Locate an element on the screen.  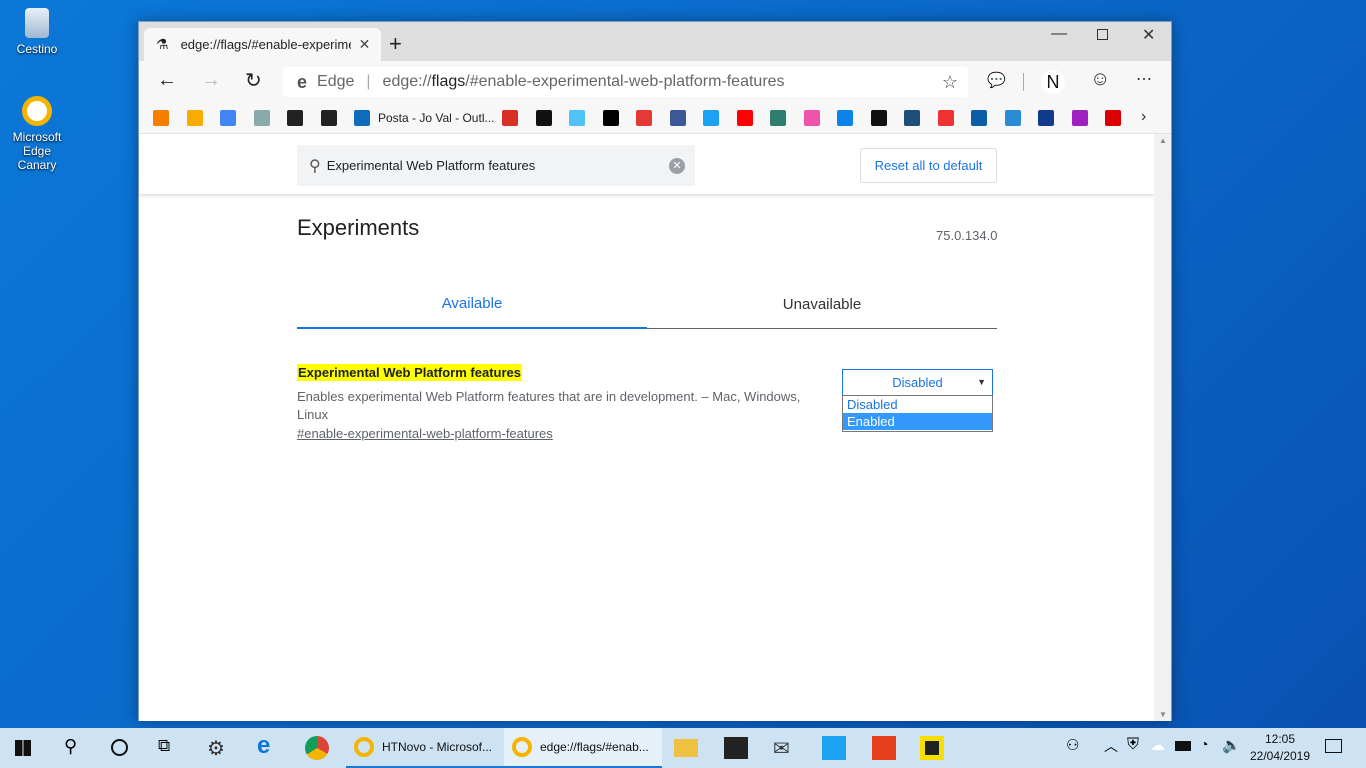
twitter-icon is located at coordinates (834, 748).